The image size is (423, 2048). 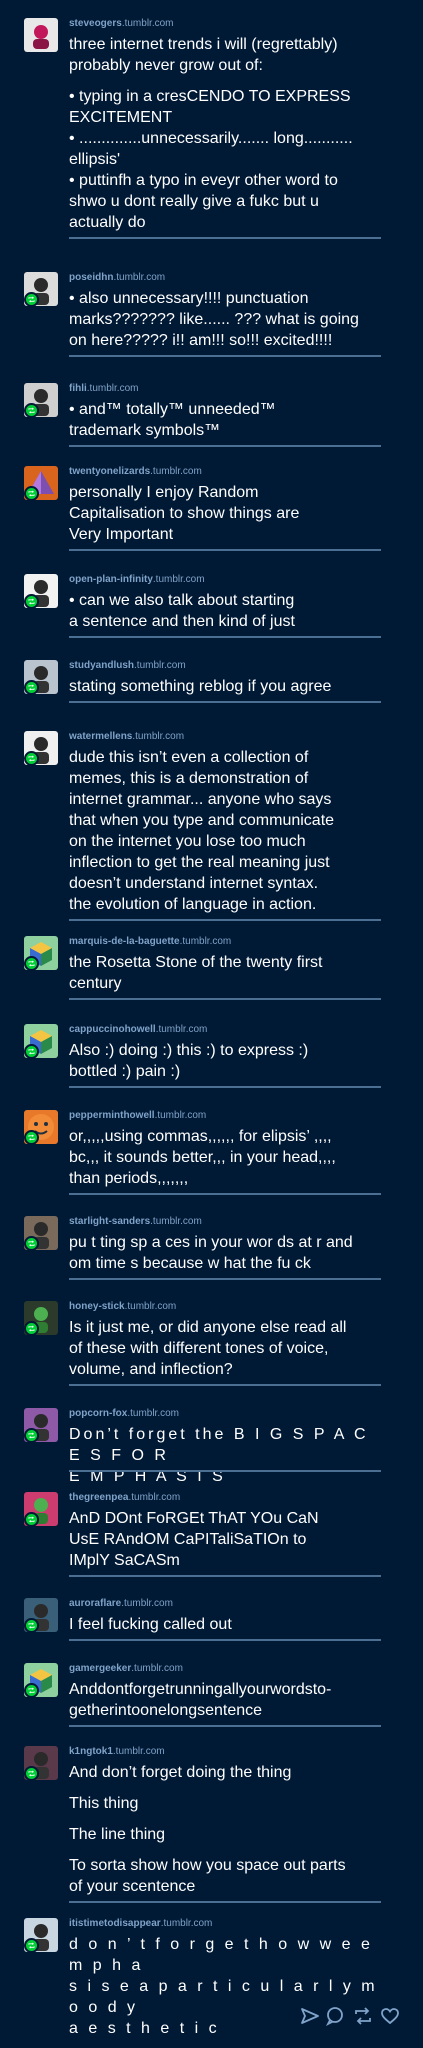 I want to click on username-link: popcorn-fox.tumblr.com, so click(x=124, y=1413).